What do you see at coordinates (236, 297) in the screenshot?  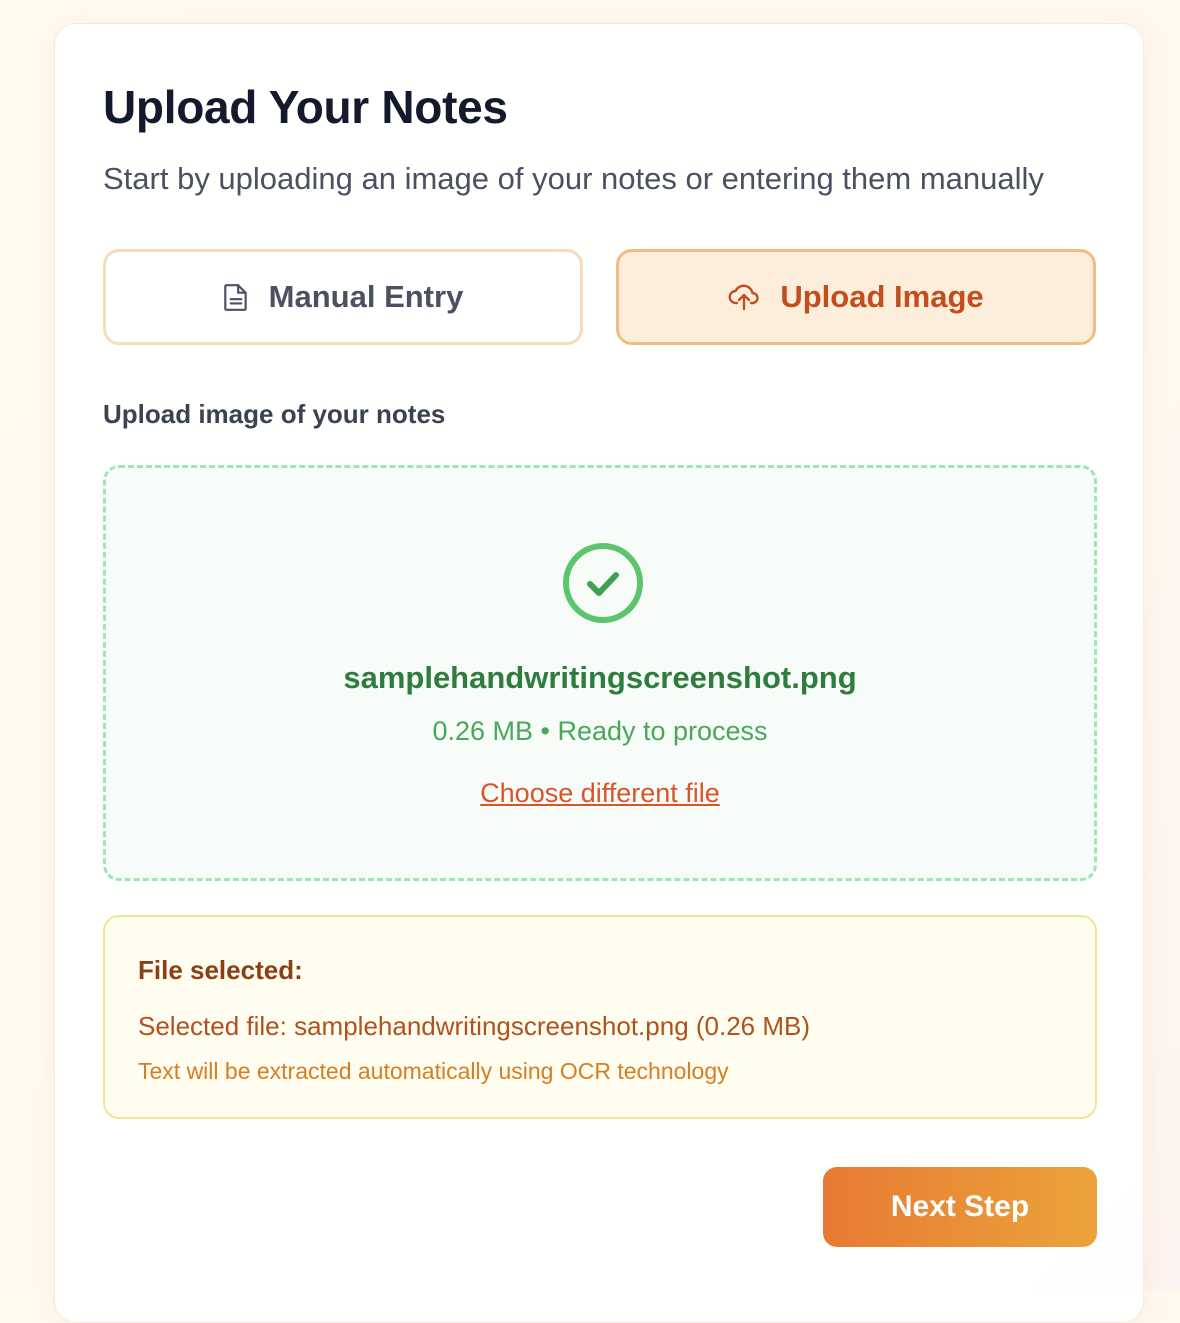 I see `document-icon` at bounding box center [236, 297].